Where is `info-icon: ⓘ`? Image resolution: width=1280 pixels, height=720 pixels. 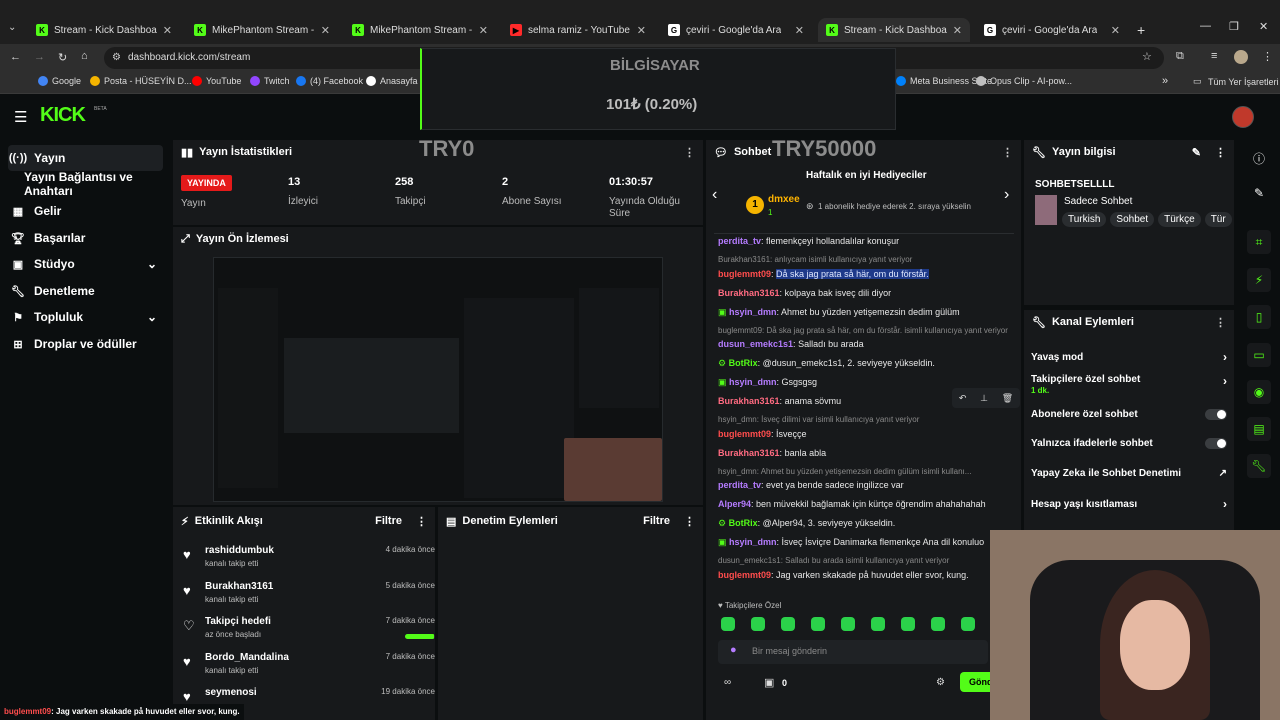 info-icon: ⓘ is located at coordinates (1259, 158).